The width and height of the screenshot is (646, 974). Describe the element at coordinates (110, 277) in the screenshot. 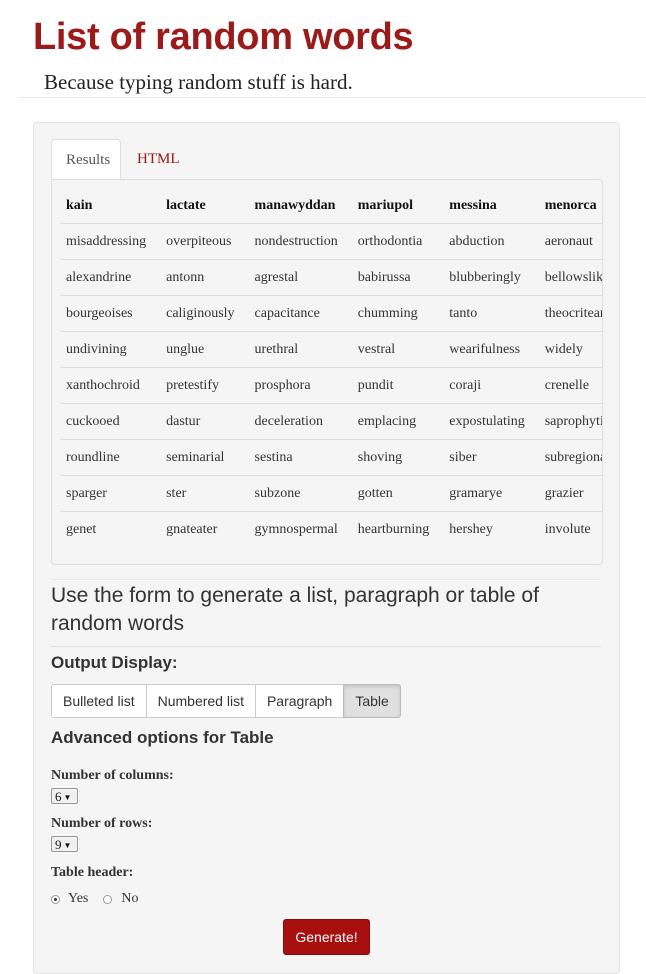

I see `table-cell: alexandrine` at that location.